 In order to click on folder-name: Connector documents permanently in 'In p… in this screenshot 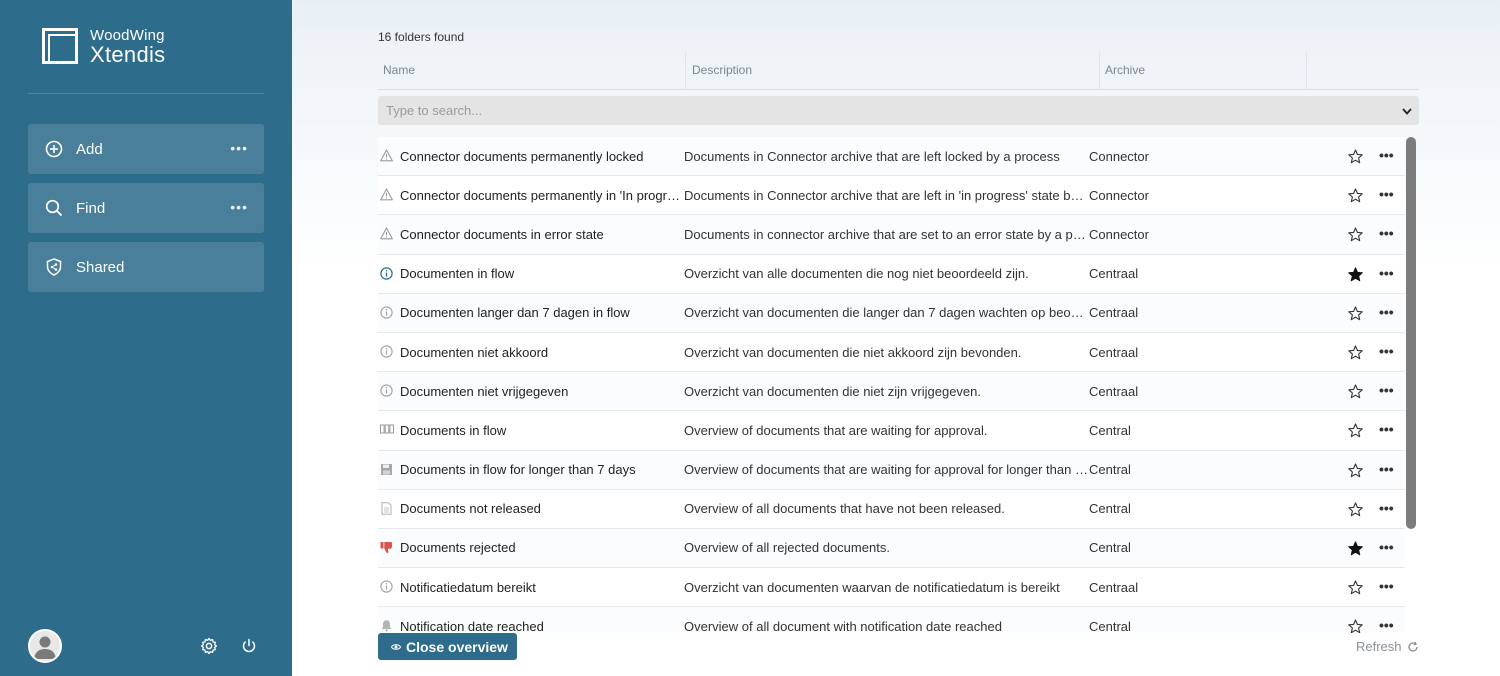, I will do `click(541, 195)`.